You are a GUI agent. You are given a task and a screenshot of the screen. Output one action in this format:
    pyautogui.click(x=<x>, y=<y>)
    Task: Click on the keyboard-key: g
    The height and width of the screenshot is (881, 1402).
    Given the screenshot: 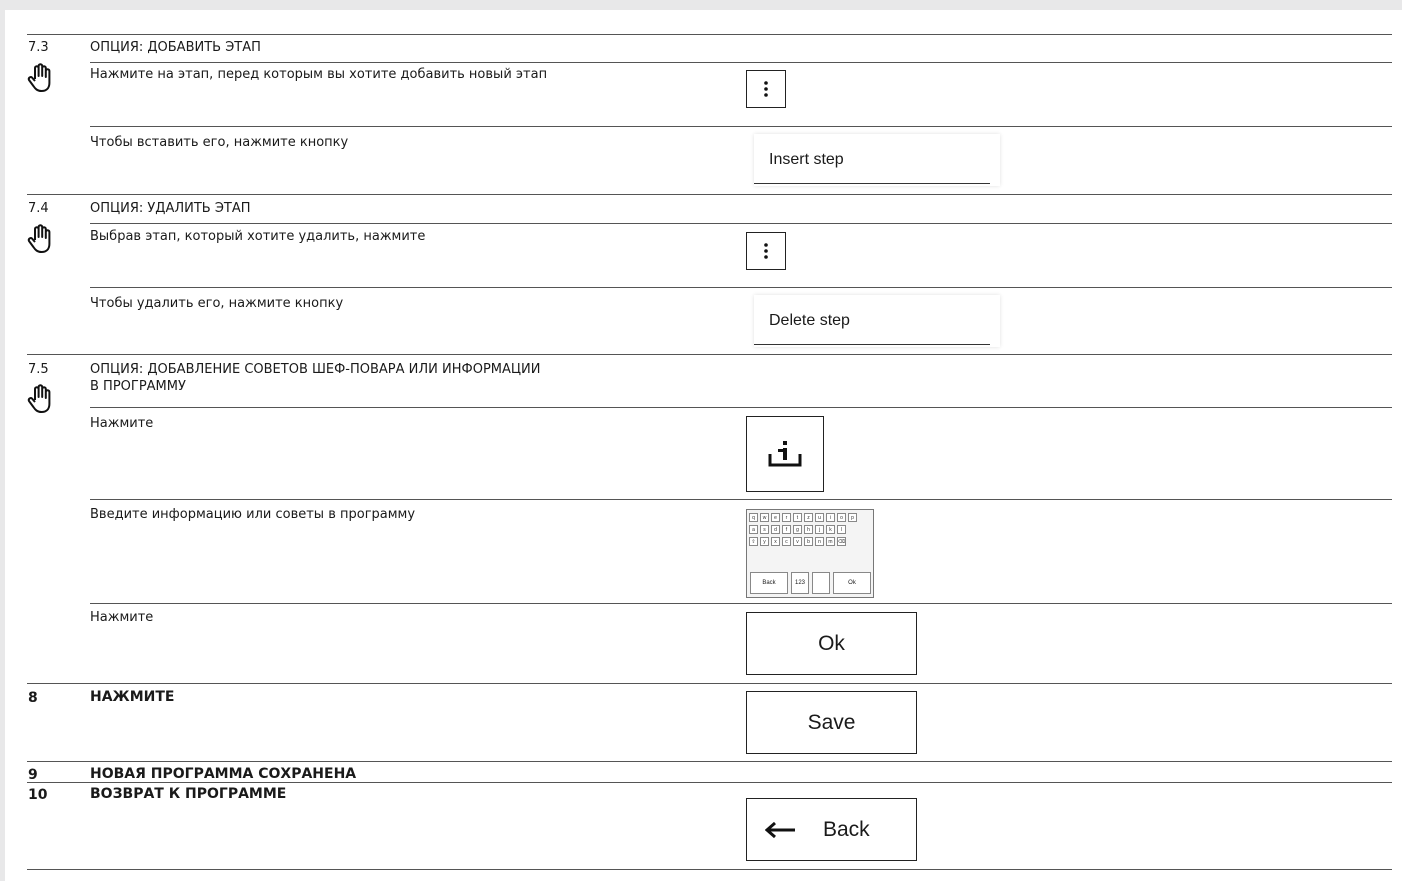 What is the action you would take?
    pyautogui.click(x=797, y=529)
    